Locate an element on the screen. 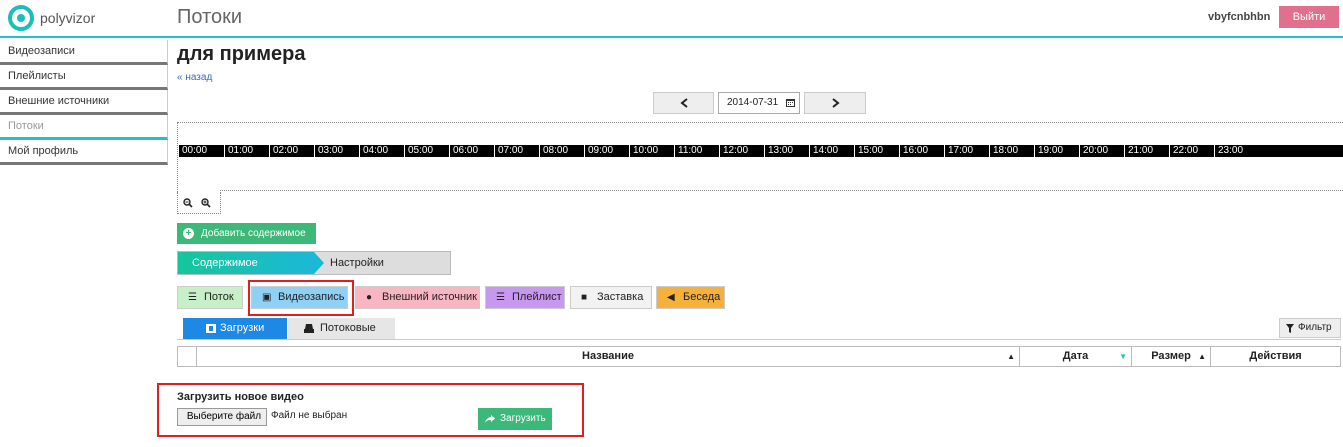 The image size is (1343, 447). filter-label: Фильтр is located at coordinates (1315, 327).